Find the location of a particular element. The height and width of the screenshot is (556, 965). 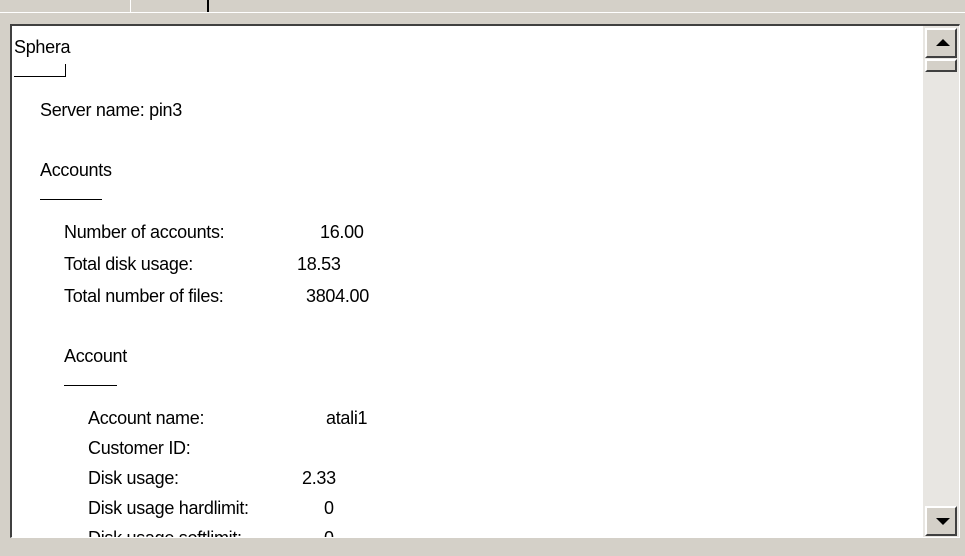

panel-divider is located at coordinates (482, 12).